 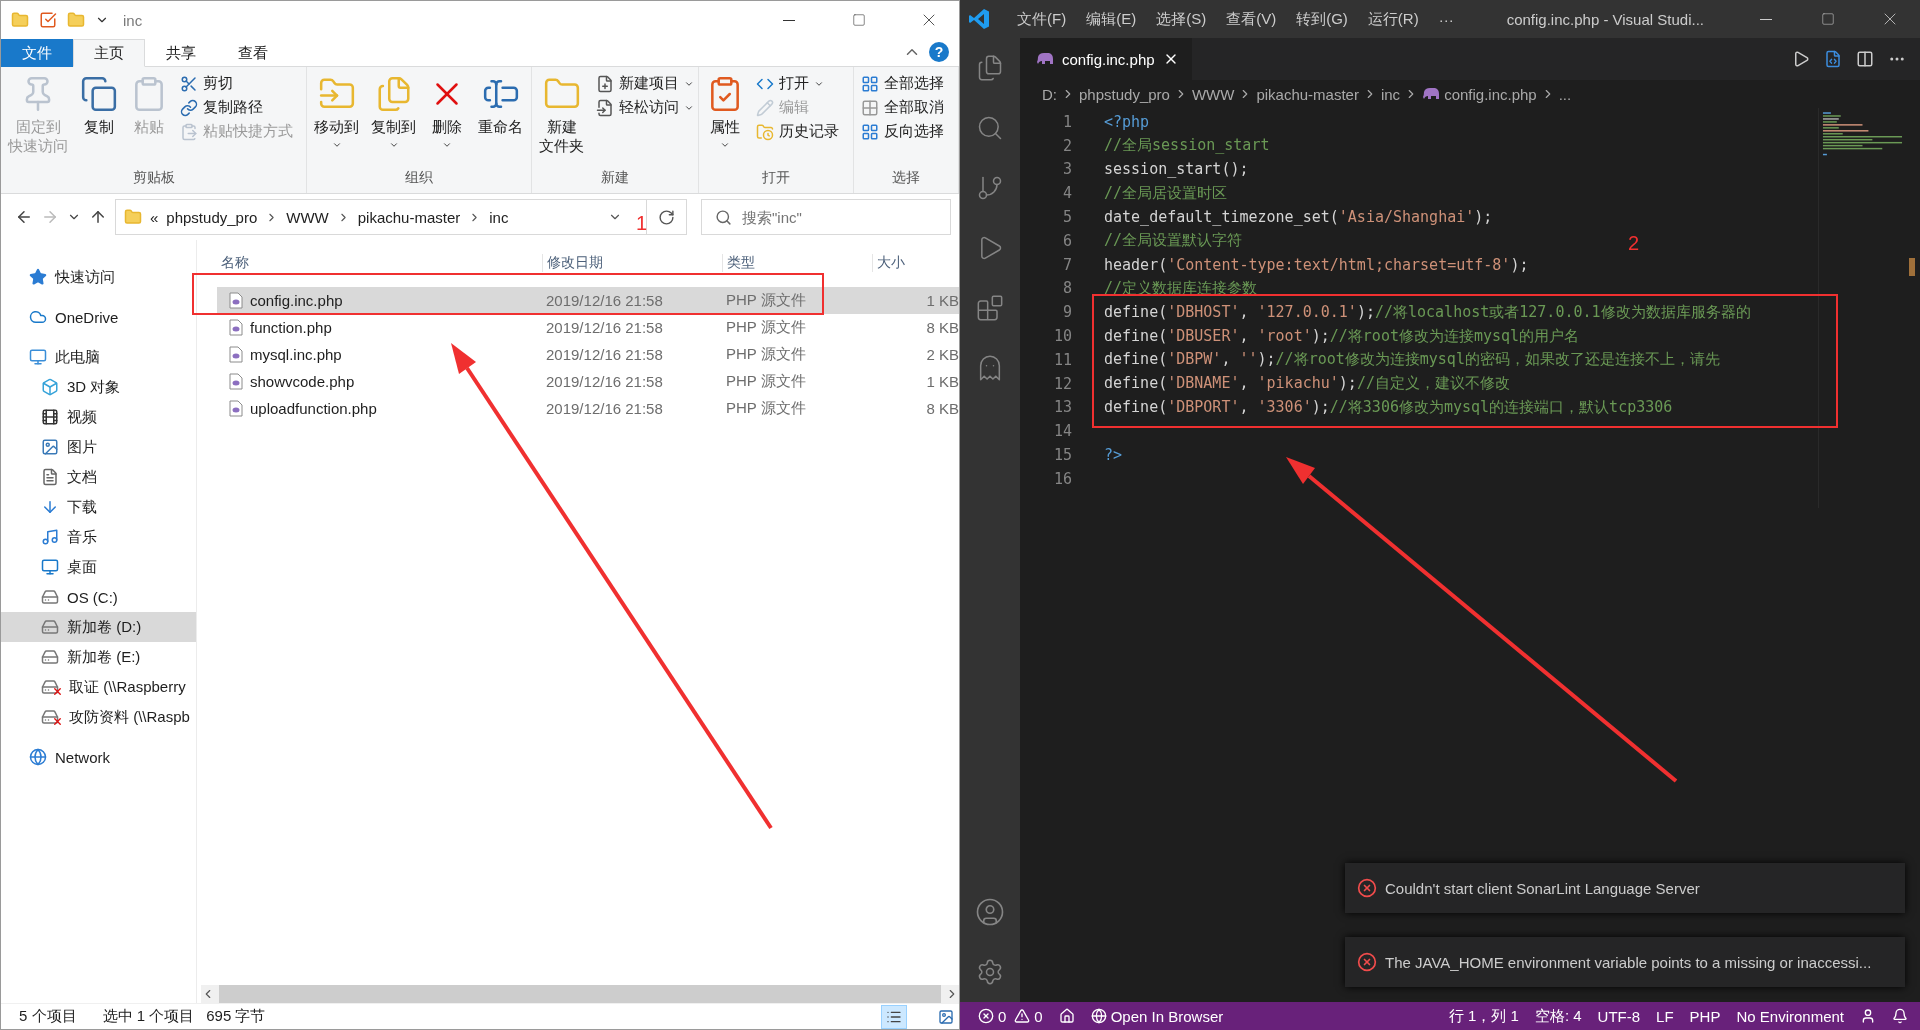 What do you see at coordinates (797, 83) in the screenshot?
I see `ribbon-button: 打开` at bounding box center [797, 83].